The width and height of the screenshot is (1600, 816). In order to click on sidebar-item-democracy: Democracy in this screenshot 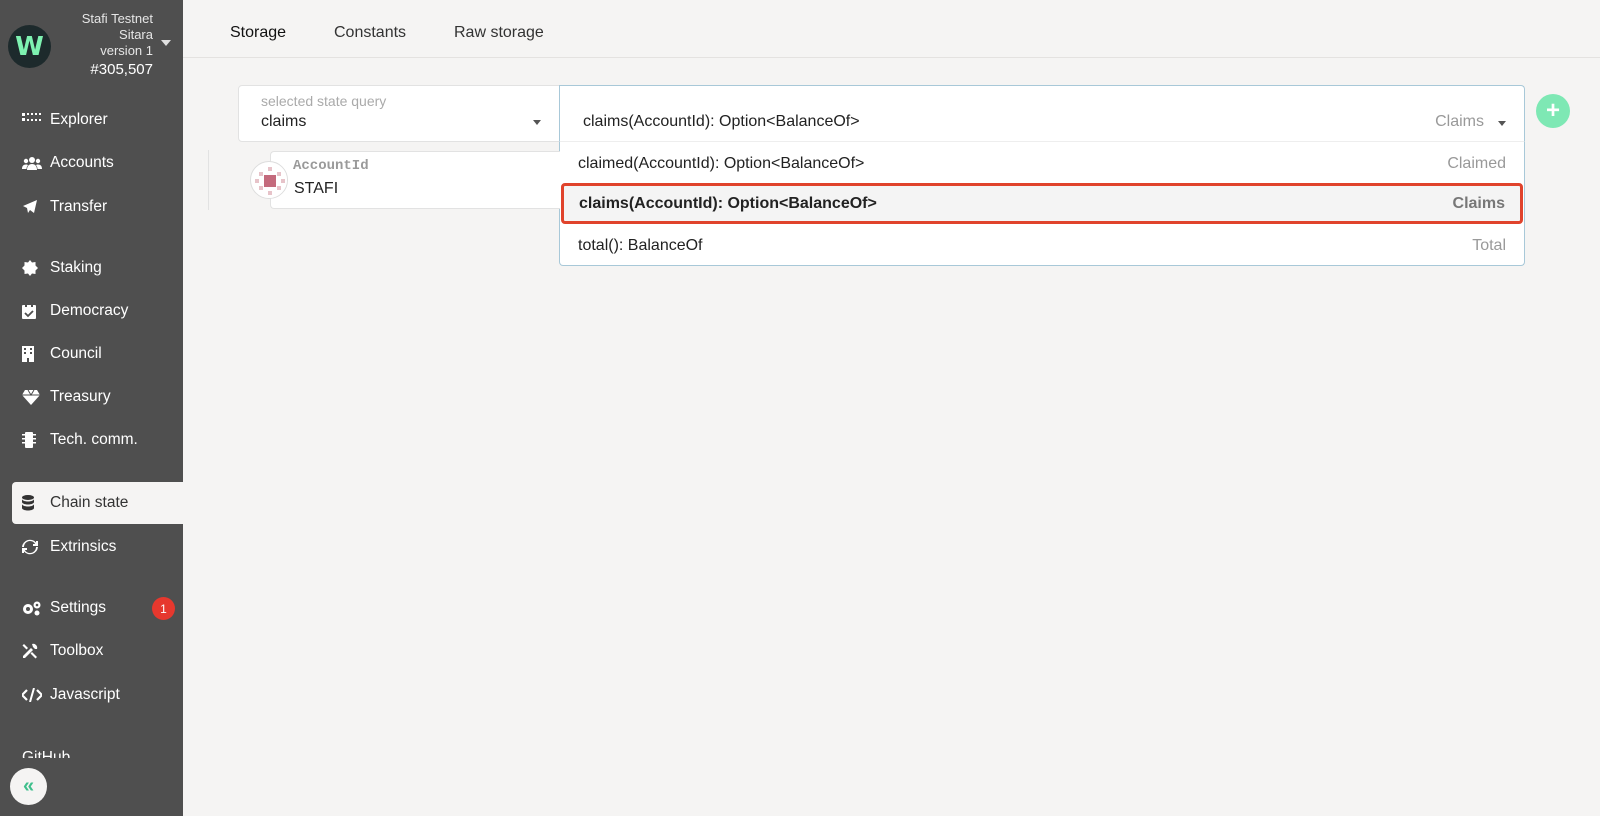, I will do `click(97, 311)`.